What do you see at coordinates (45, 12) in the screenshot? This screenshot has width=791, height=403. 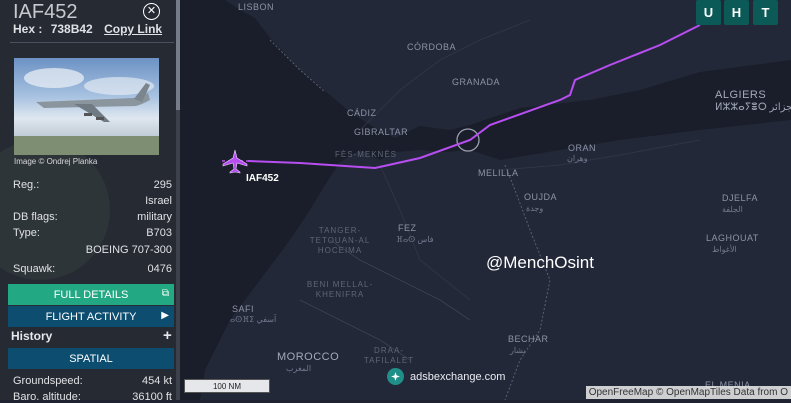 I see `callsign-title: IAF452` at bounding box center [45, 12].